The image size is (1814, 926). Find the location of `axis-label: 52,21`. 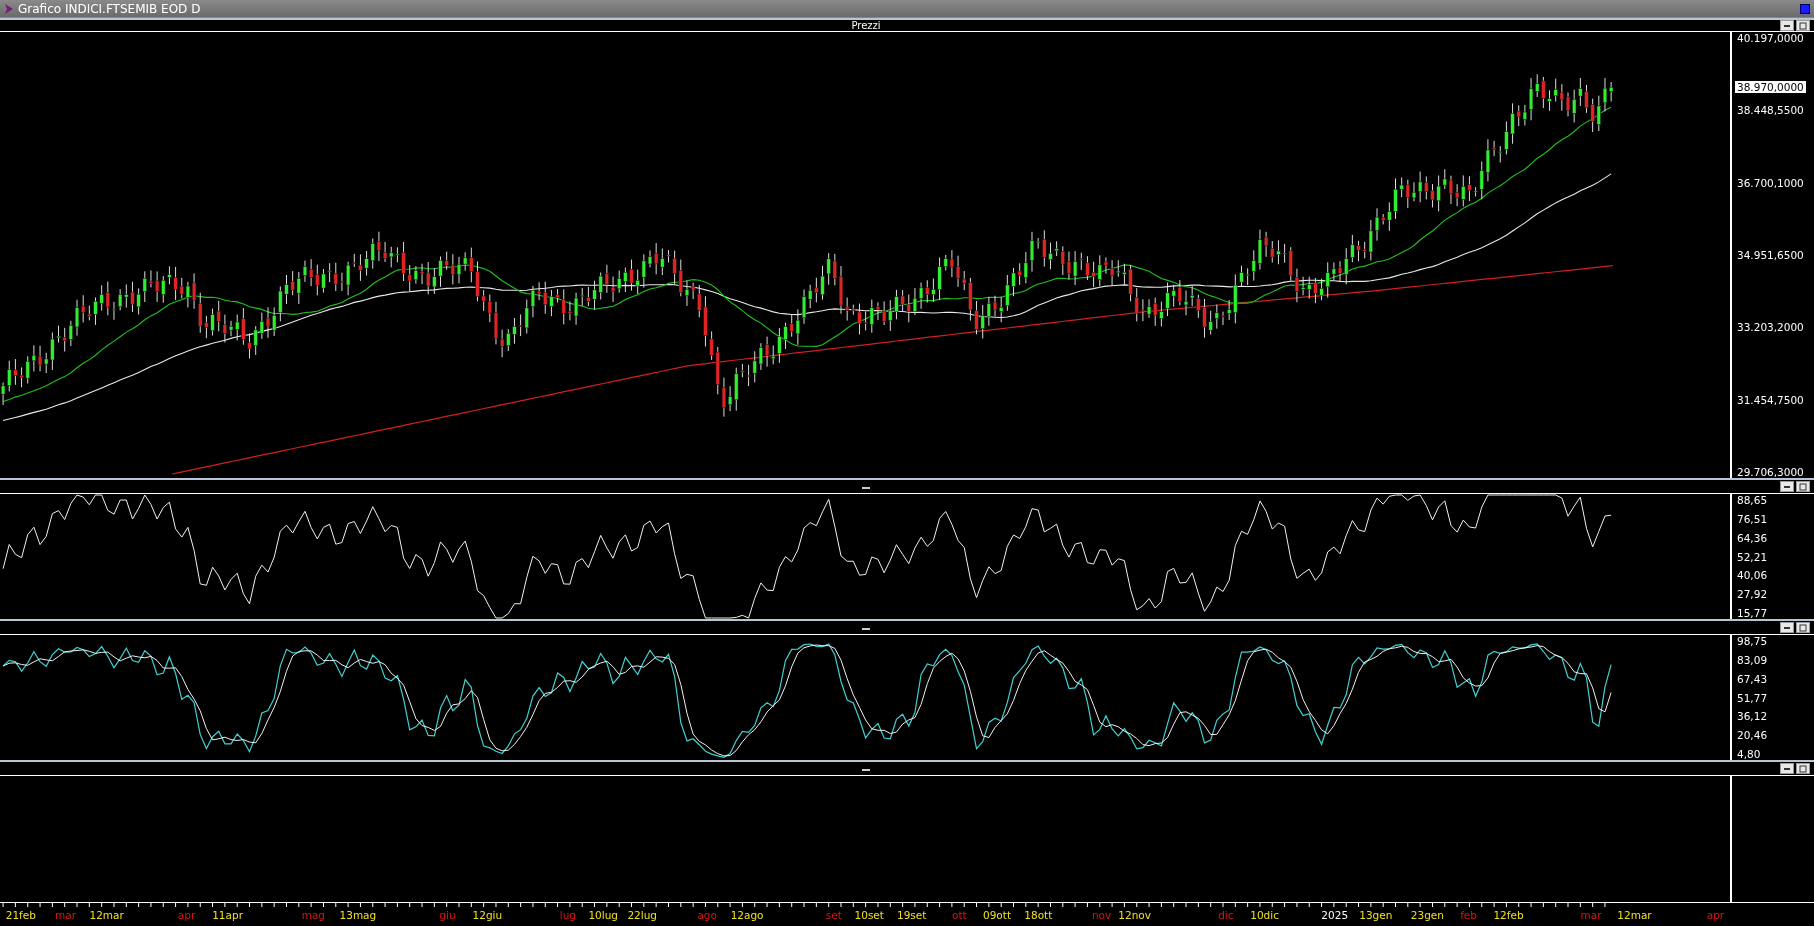

axis-label: 52,21 is located at coordinates (1752, 556).